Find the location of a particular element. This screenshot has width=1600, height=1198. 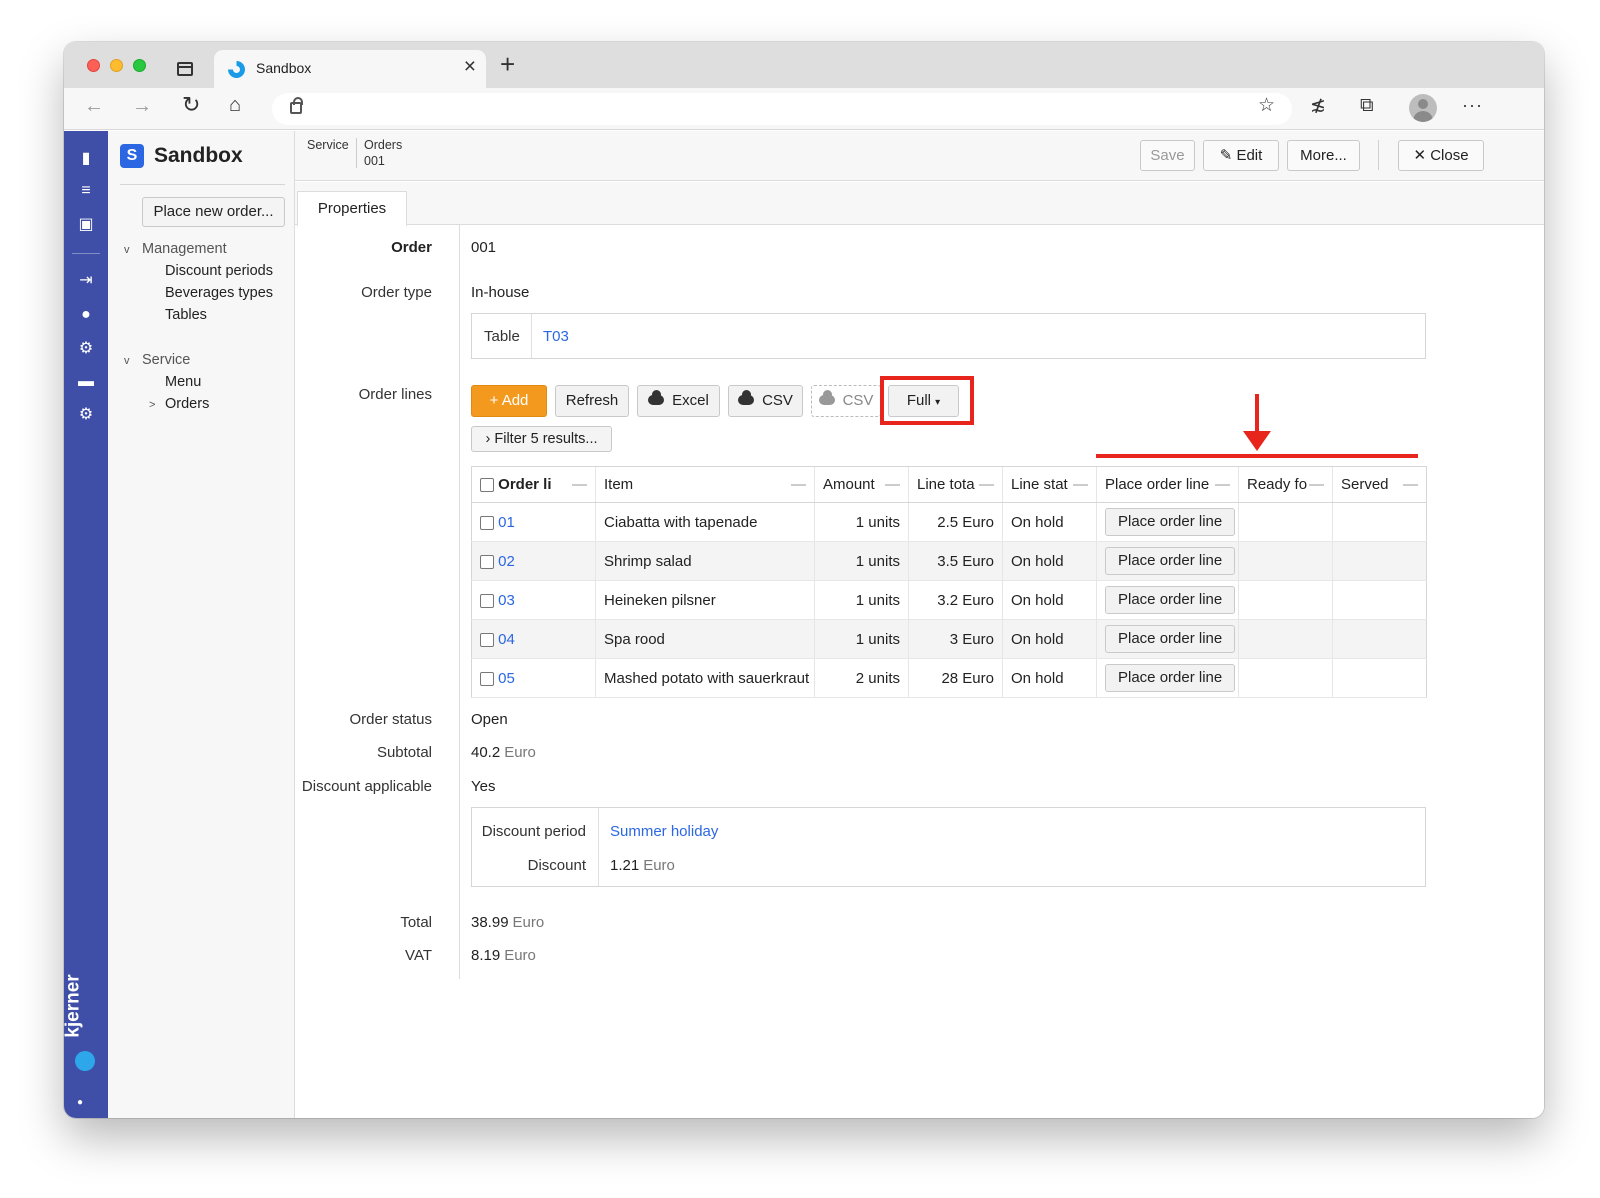

edit-button: ✎ Edit is located at coordinates (1241, 155).